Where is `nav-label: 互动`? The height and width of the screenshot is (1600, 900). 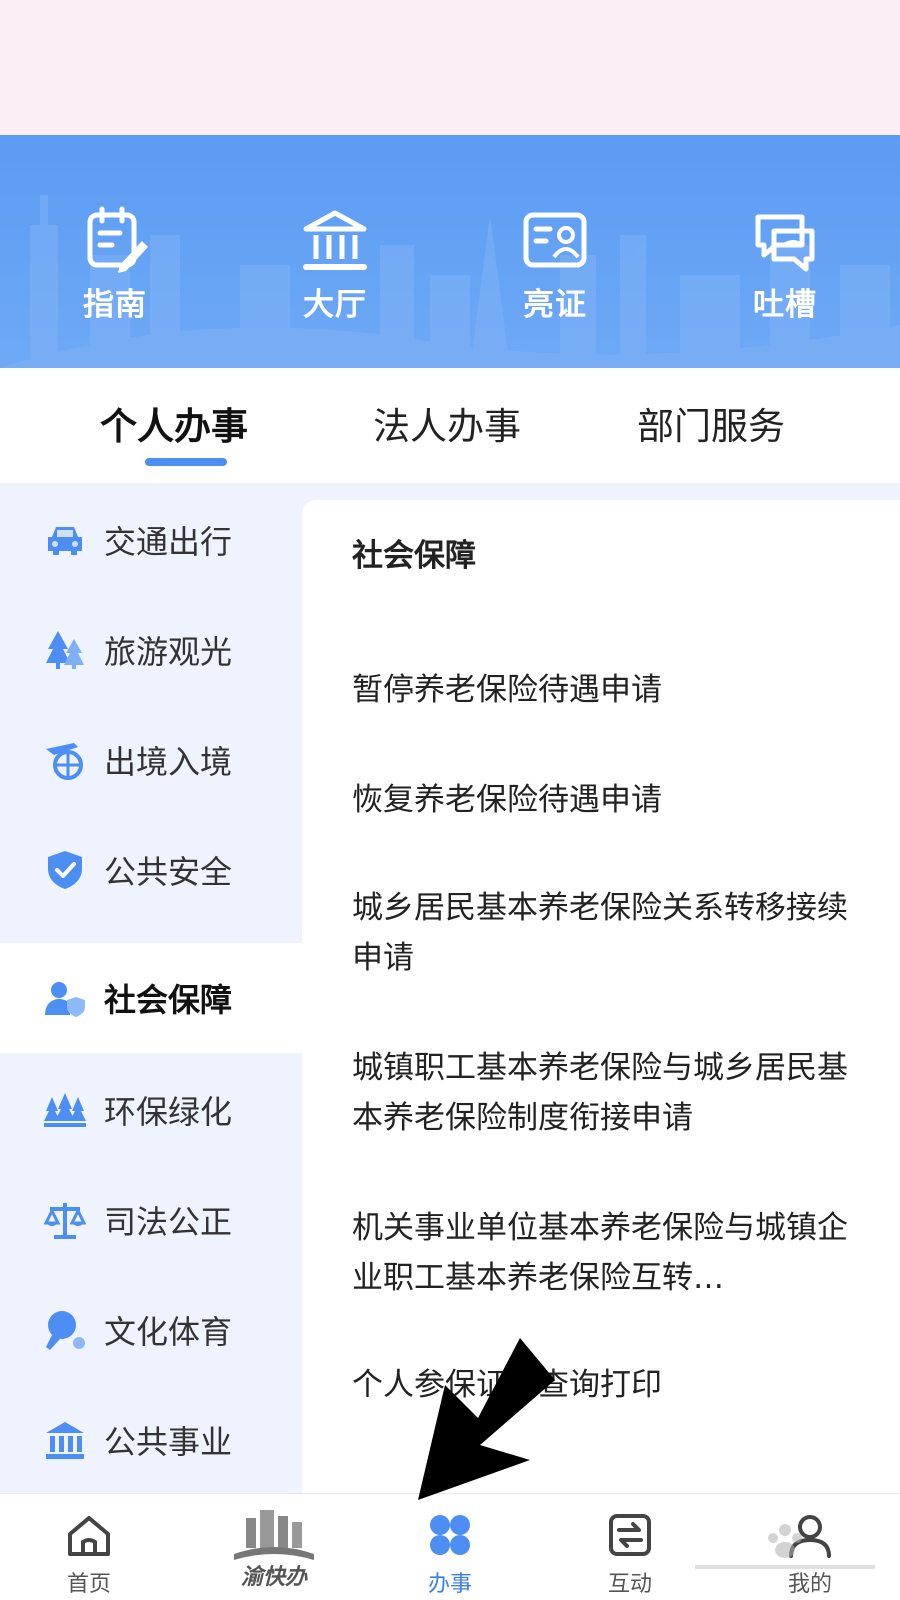 nav-label: 互动 is located at coordinates (629, 1584).